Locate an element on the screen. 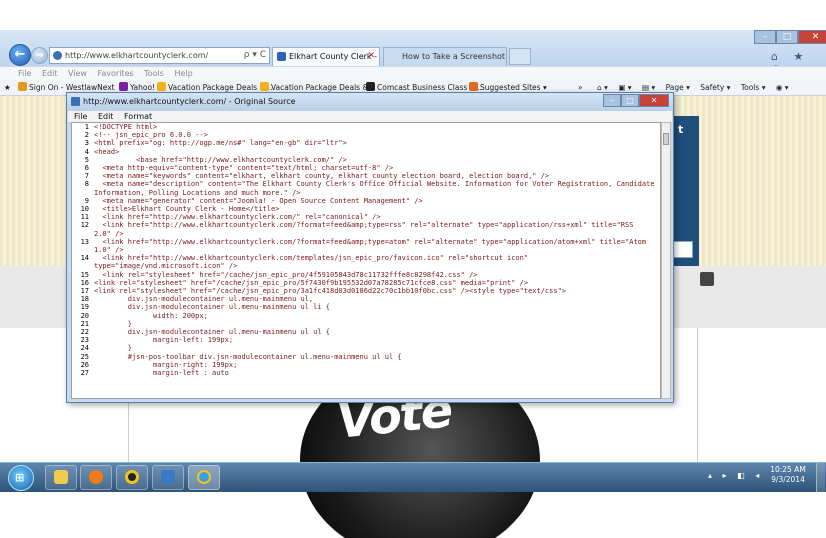 The width and height of the screenshot is (826, 538). tab-label: Elkhart County Clerk - Home is located at coordinates (334, 56).